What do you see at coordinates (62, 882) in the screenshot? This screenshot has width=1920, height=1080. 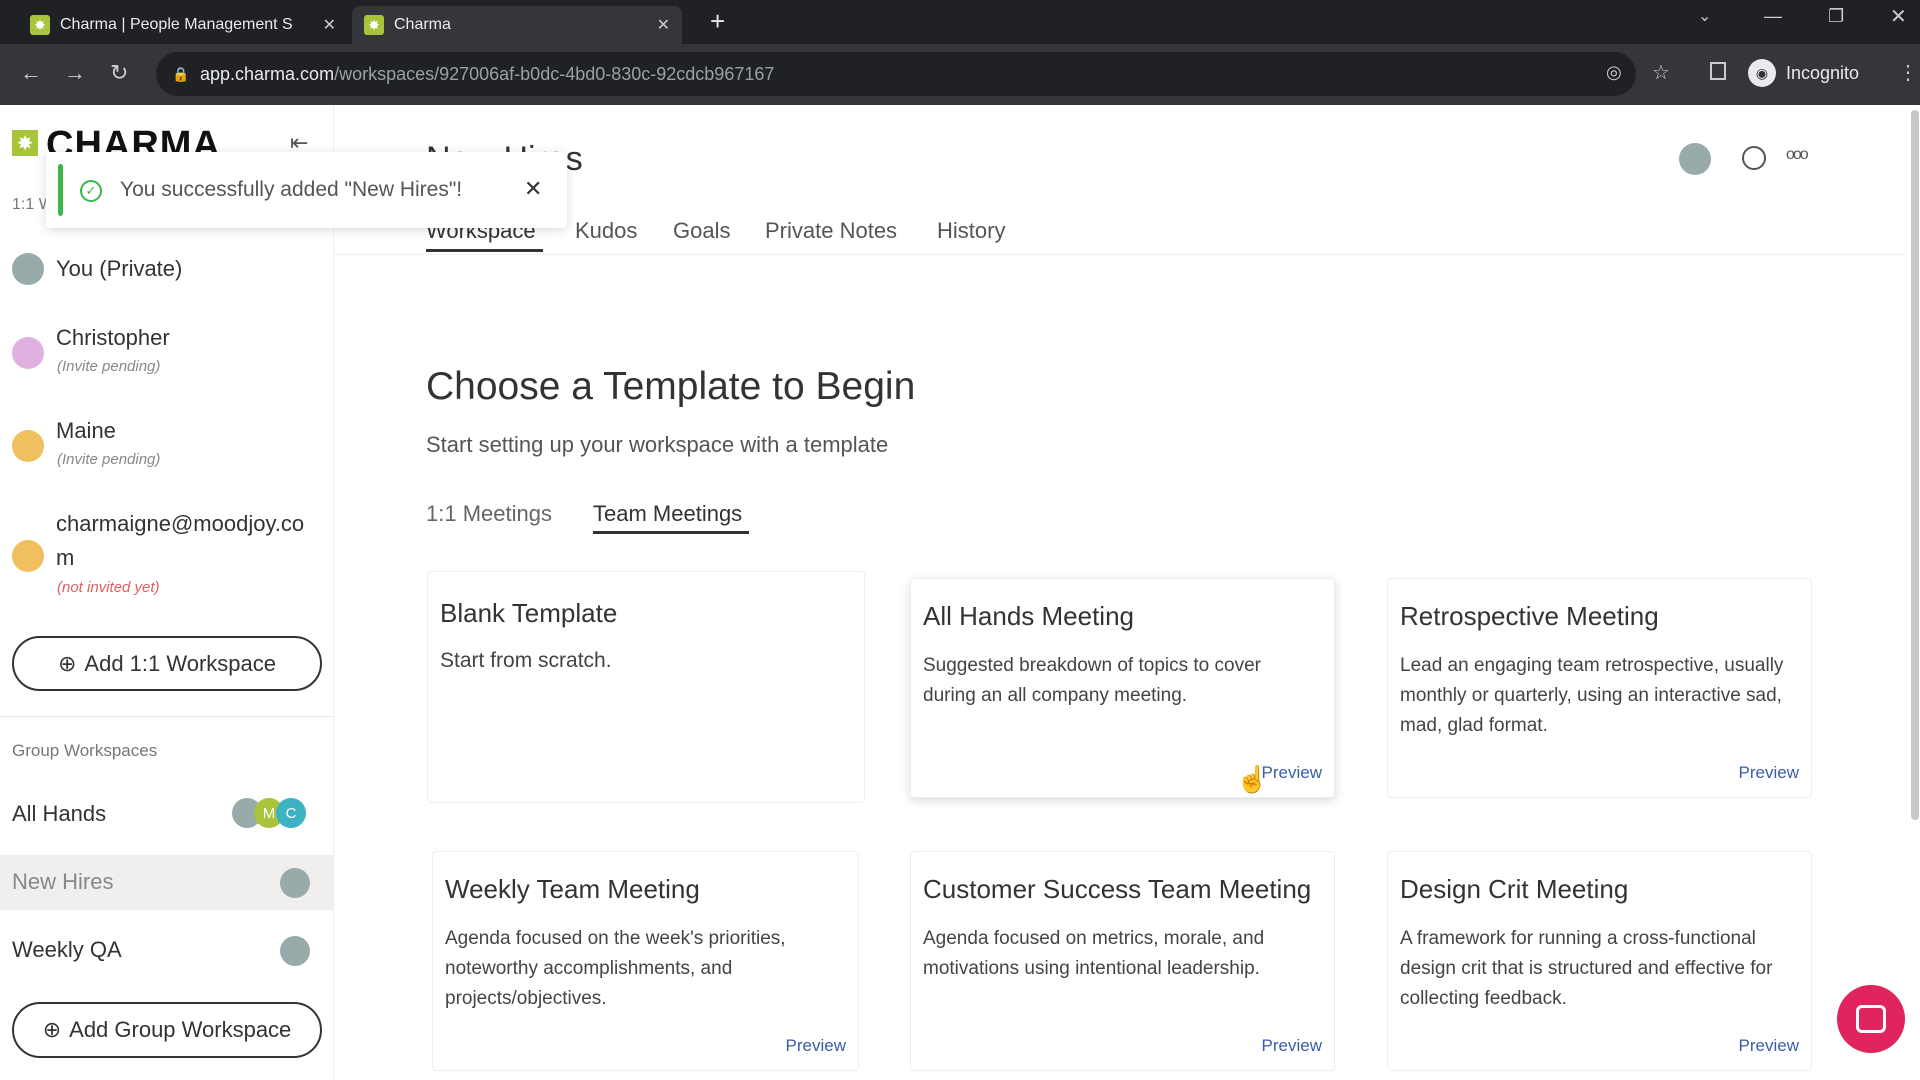 I see `group-new-hires: New Hires` at bounding box center [62, 882].